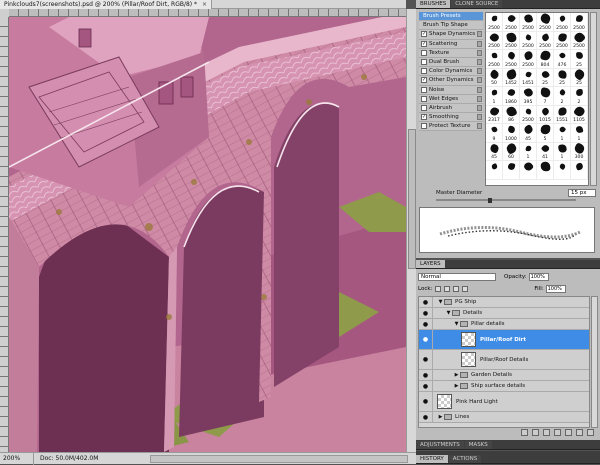 This screenshot has width=600, height=465. What do you see at coordinates (546, 432) in the screenshot?
I see `add-mask-icon` at bounding box center [546, 432].